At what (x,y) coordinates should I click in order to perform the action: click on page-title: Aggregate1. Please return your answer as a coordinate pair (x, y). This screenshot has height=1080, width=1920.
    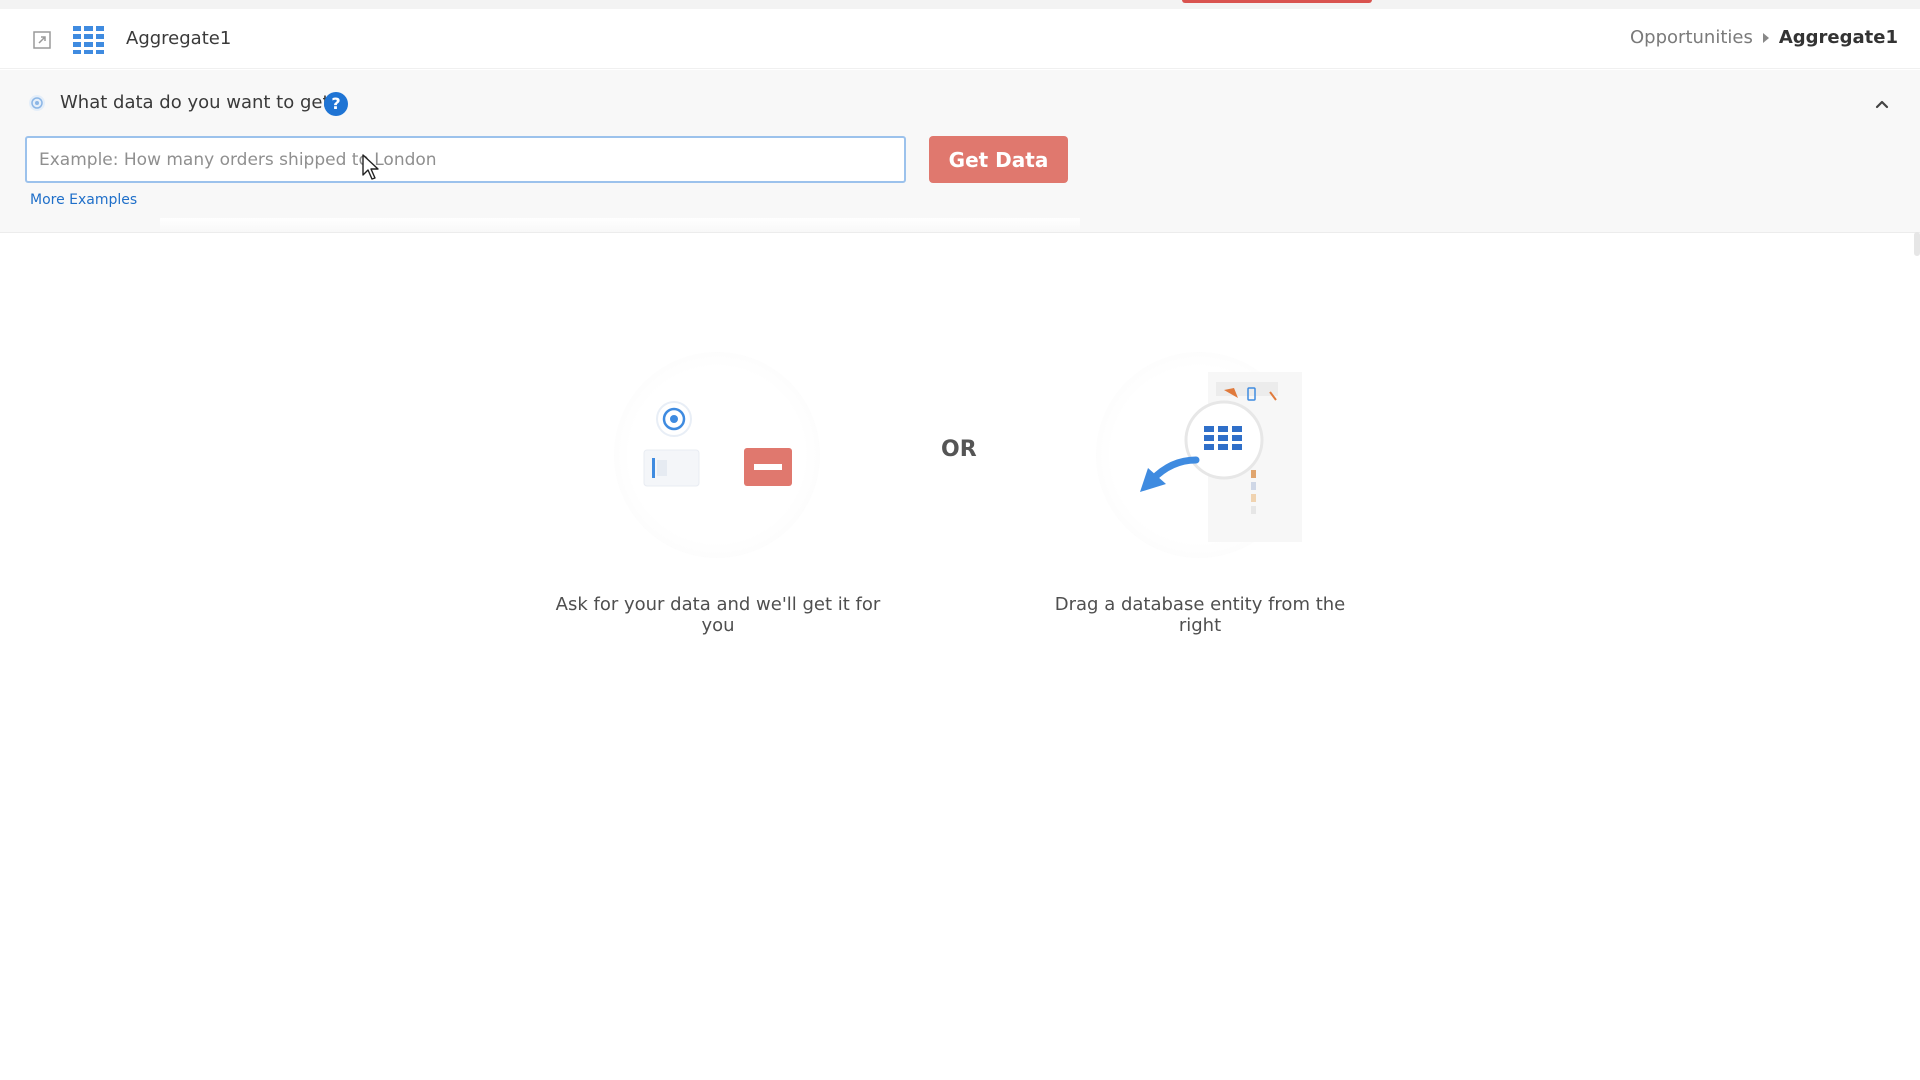
    Looking at the image, I should click on (179, 38).